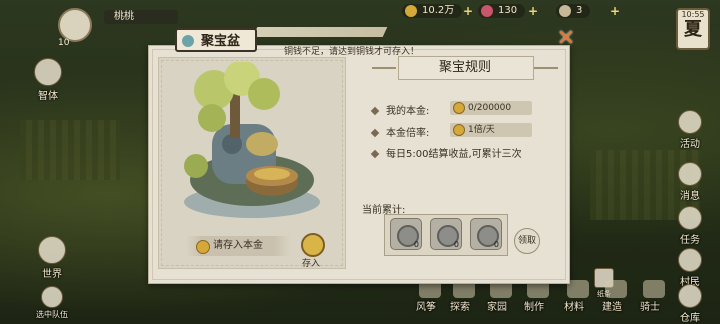 Image resolution: width=720 pixels, height=324 pixels. What do you see at coordinates (534, 305) in the screenshot?
I see `nav-craft: 制作` at bounding box center [534, 305].